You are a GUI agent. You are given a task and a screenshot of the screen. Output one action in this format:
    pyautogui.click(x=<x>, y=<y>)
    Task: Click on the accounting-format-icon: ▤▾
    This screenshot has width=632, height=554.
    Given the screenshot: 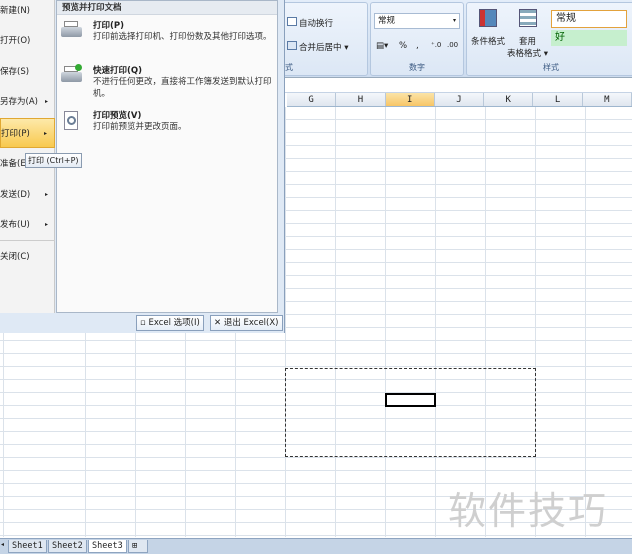 What is the action you would take?
    pyautogui.click(x=382, y=46)
    